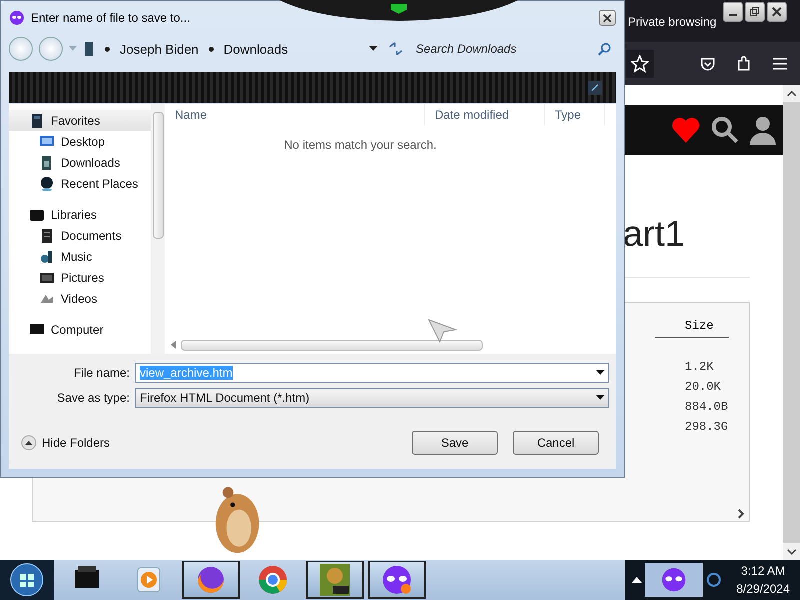 This screenshot has width=800, height=600. I want to click on breadcrumb-item: Downloads, so click(256, 49).